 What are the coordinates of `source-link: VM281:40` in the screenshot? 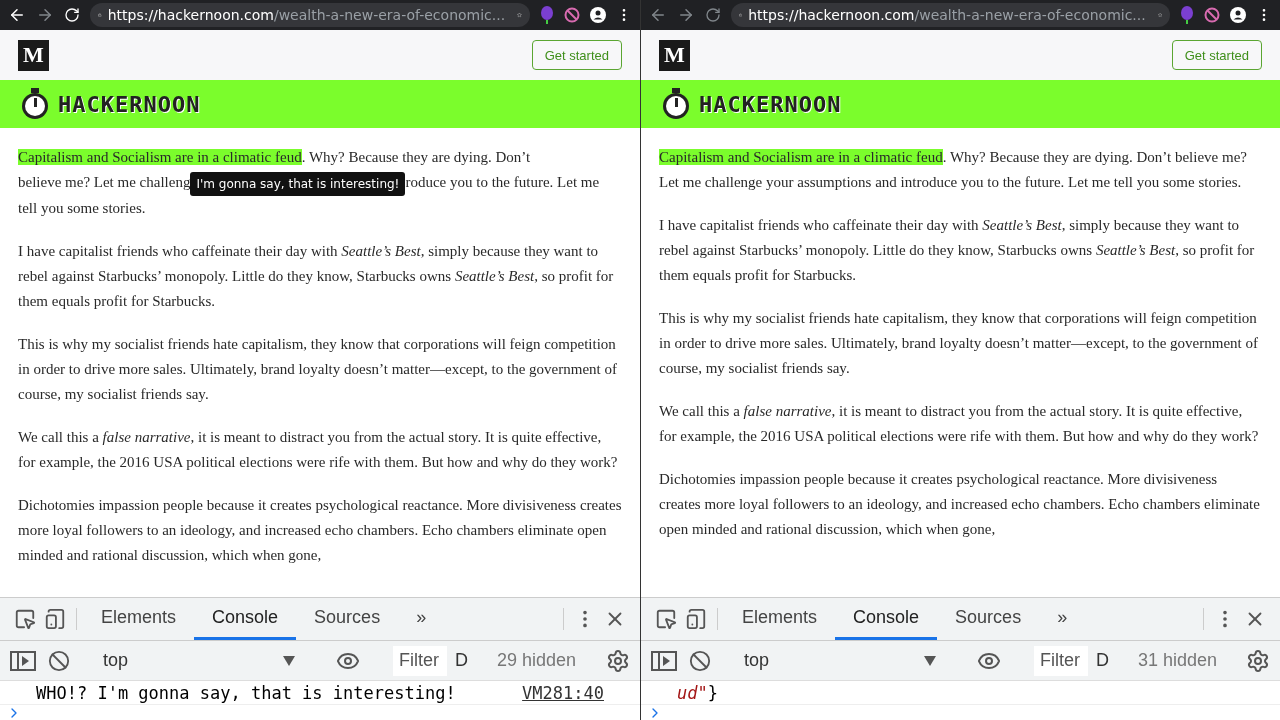 It's located at (563, 692).